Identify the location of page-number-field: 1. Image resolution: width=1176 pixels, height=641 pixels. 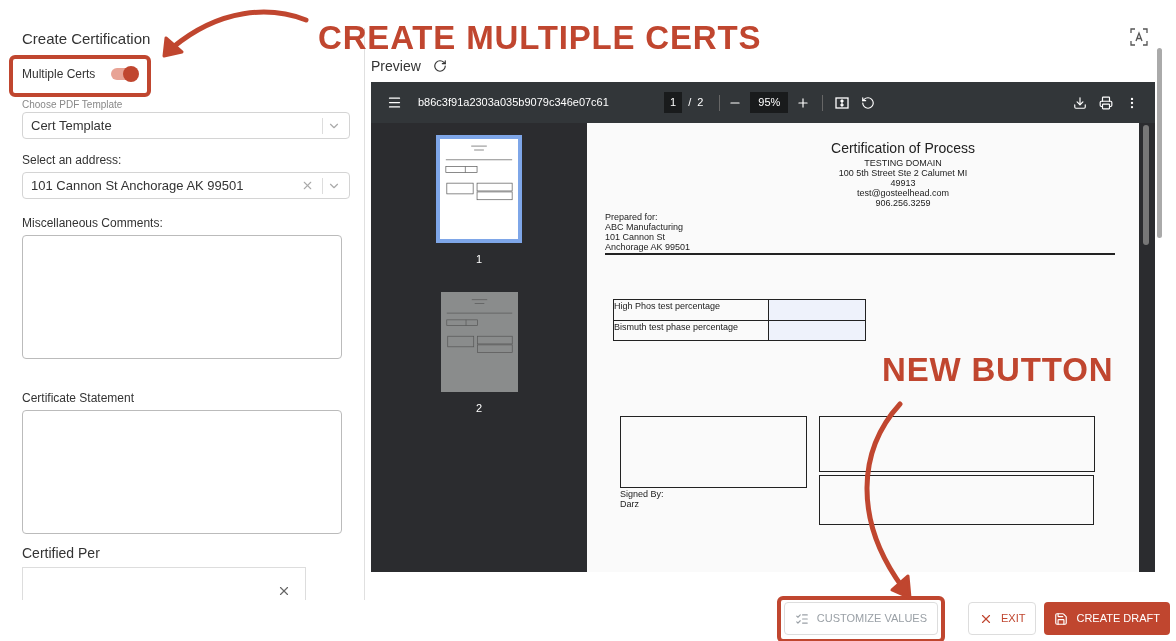
(673, 102).